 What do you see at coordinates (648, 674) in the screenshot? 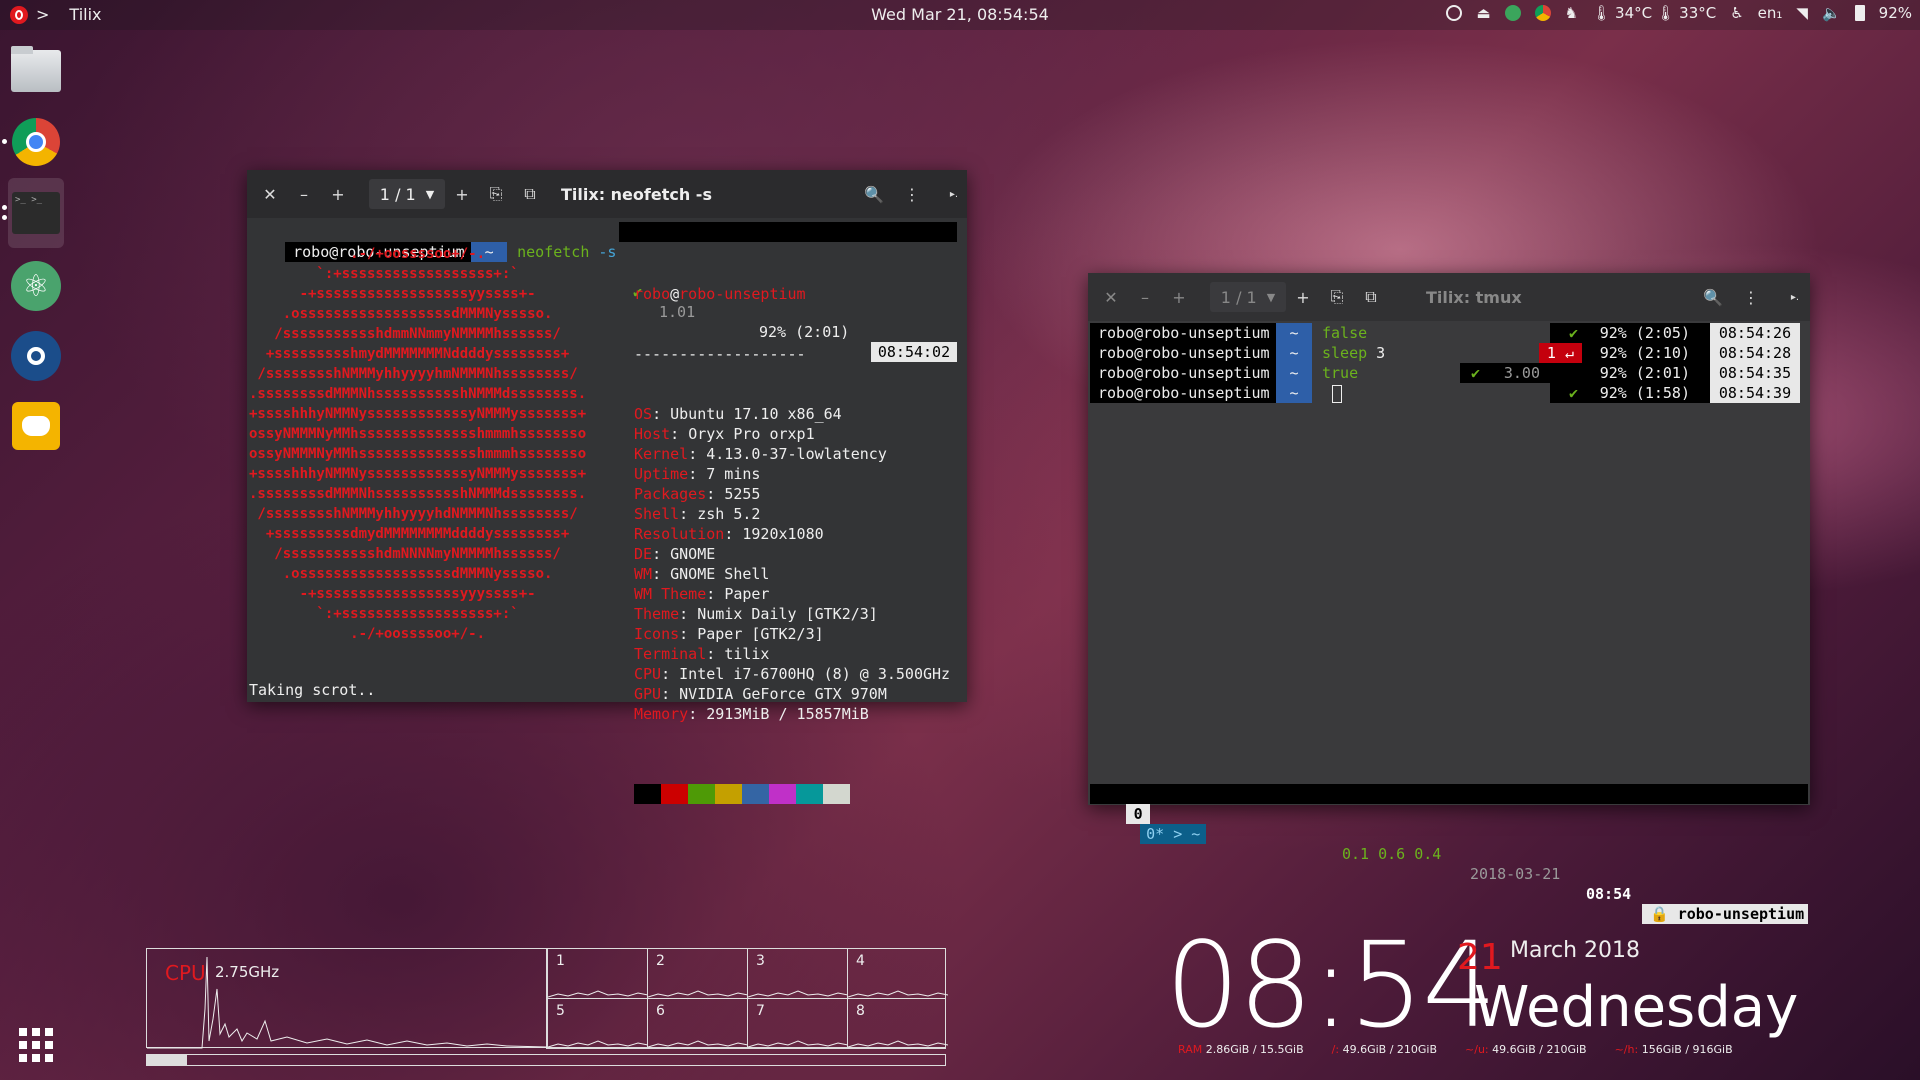
I see `info-key: CPU` at bounding box center [648, 674].